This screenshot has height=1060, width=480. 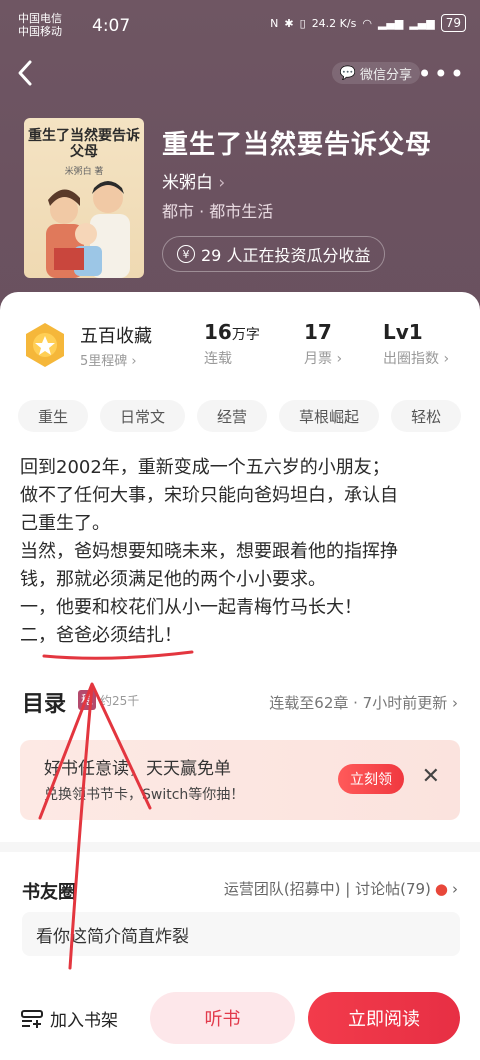 I want to click on tag-item: 经营, so click(x=232, y=416).